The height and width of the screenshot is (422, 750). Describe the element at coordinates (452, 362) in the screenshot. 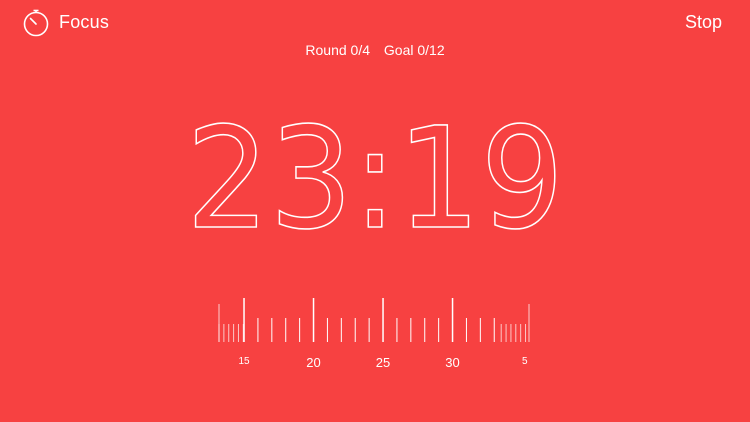

I see `scale-label: 30` at that location.